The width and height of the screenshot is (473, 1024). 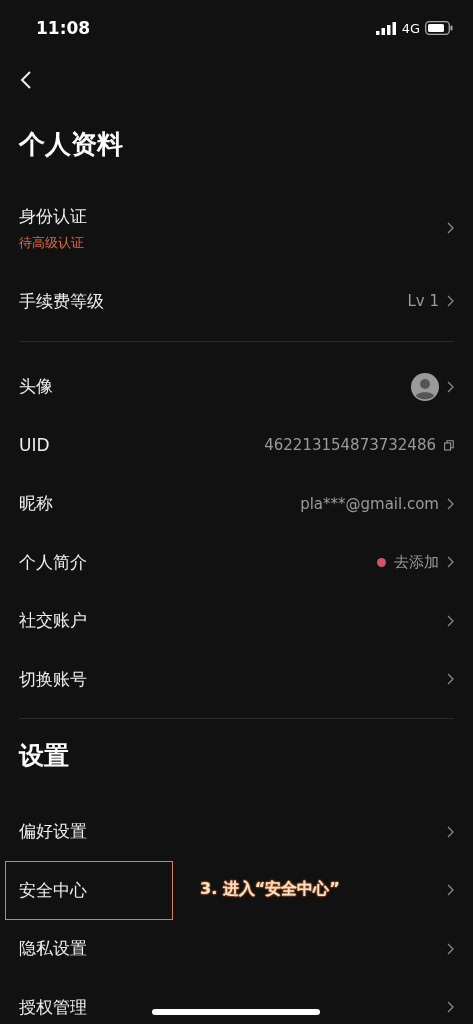 I want to click on list-row: 社交账户, so click(x=236, y=620).